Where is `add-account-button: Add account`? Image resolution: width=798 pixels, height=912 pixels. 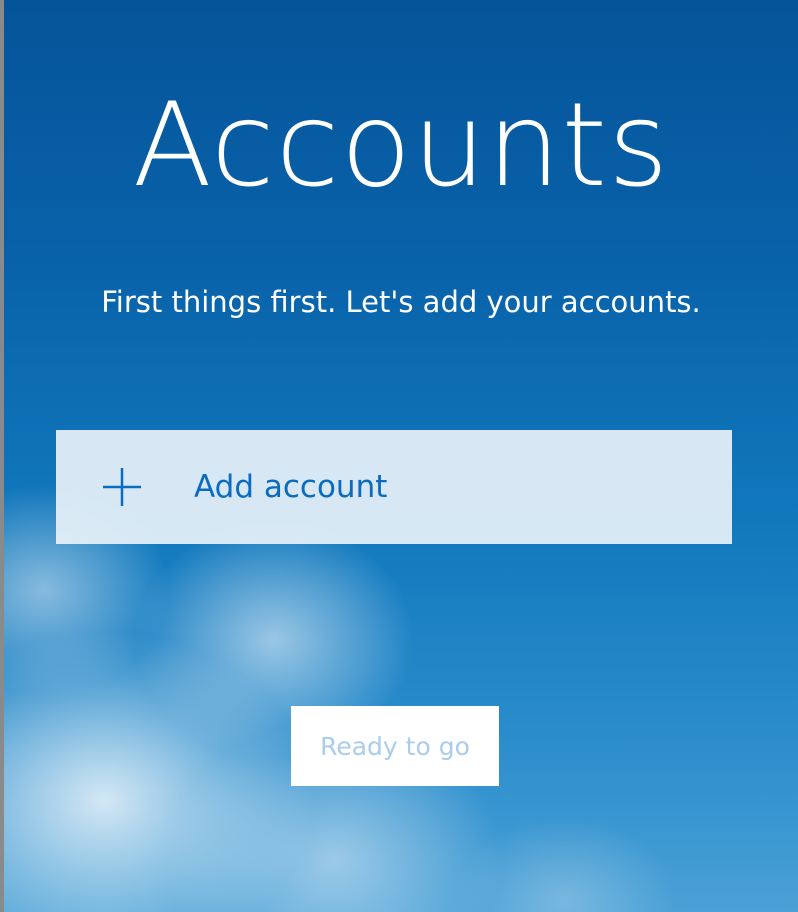
add-account-button: Add account is located at coordinates (394, 487).